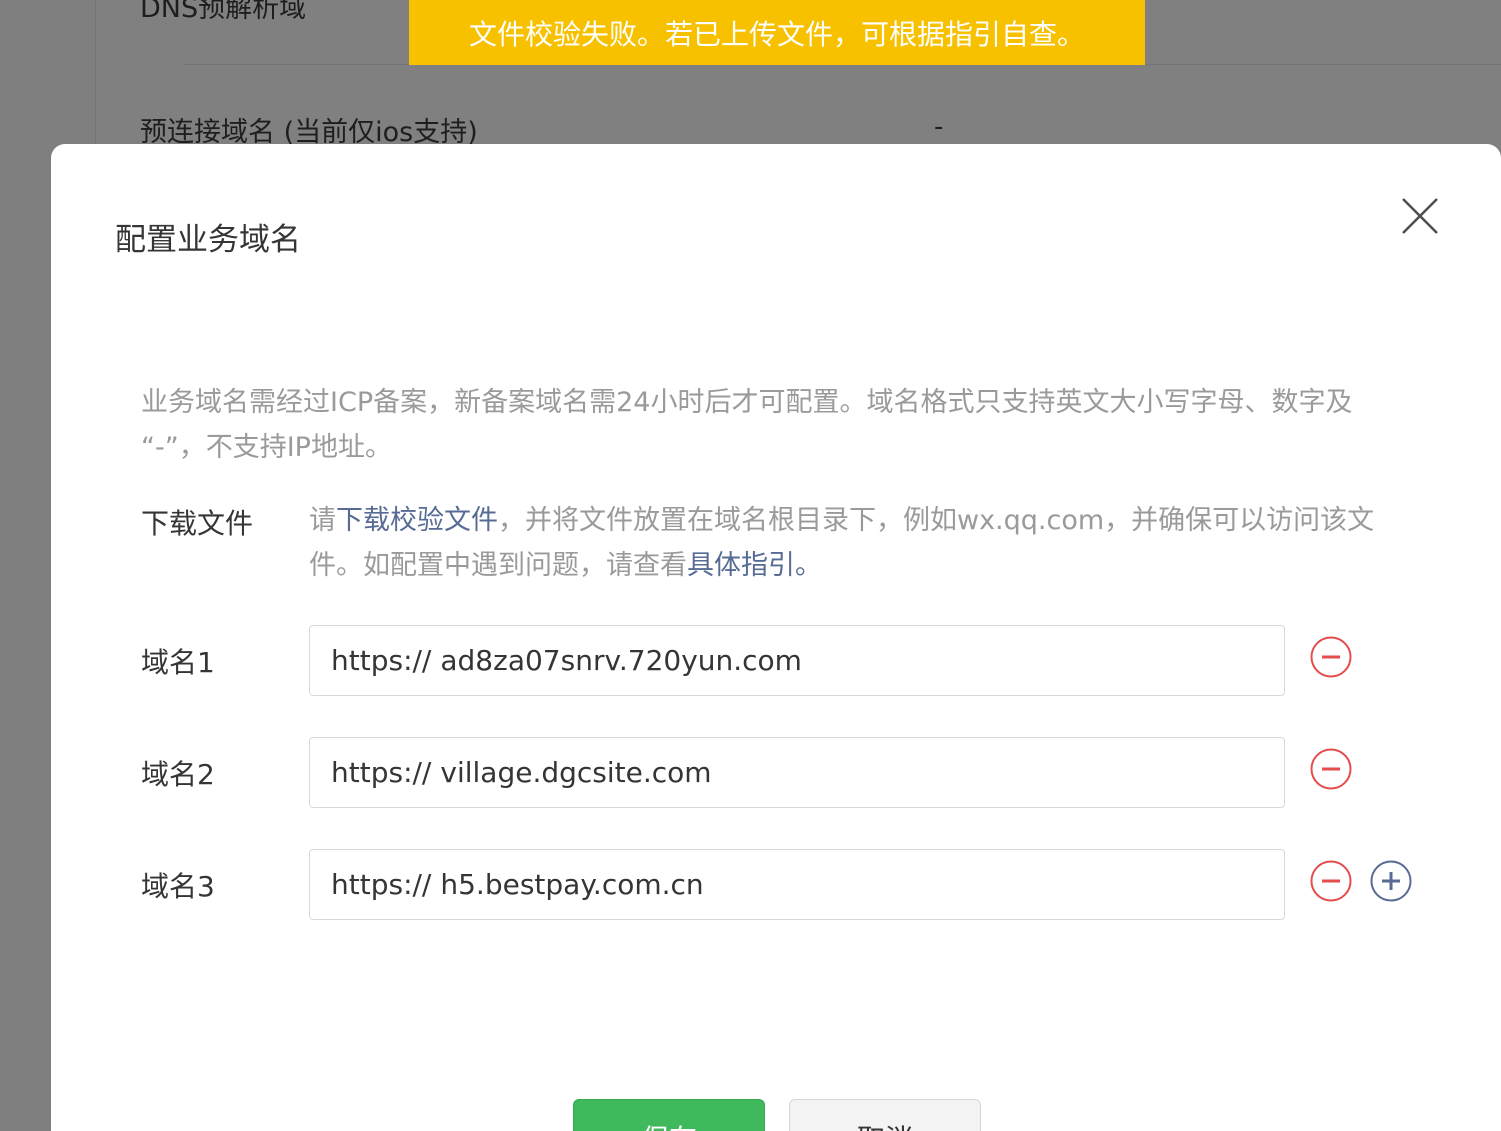 The width and height of the screenshot is (1501, 1131). Describe the element at coordinates (669, 1115) in the screenshot. I see `save-button: 保存` at that location.